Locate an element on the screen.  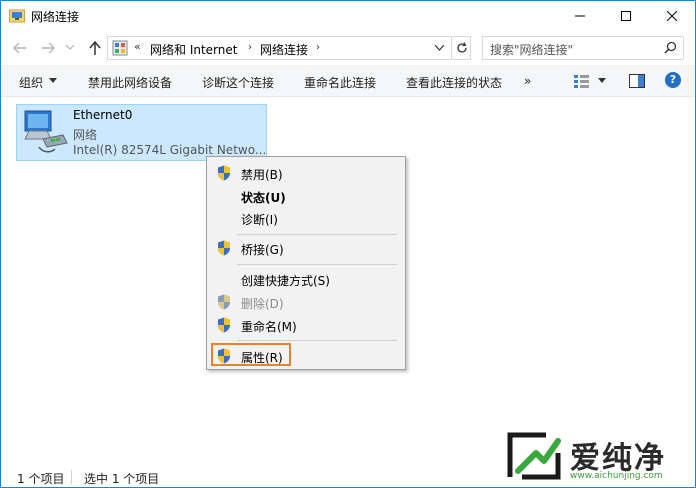
minimize-icon is located at coordinates (580, 16).